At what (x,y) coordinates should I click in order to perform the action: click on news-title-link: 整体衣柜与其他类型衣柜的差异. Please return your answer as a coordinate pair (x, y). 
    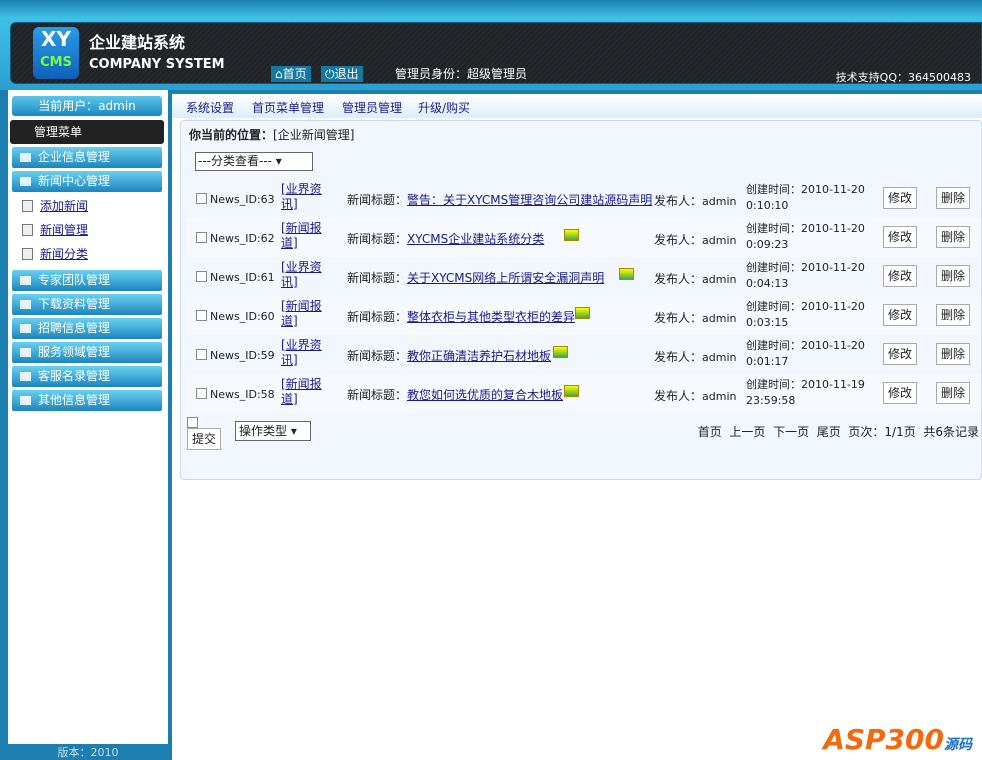
    Looking at the image, I should click on (491, 317).